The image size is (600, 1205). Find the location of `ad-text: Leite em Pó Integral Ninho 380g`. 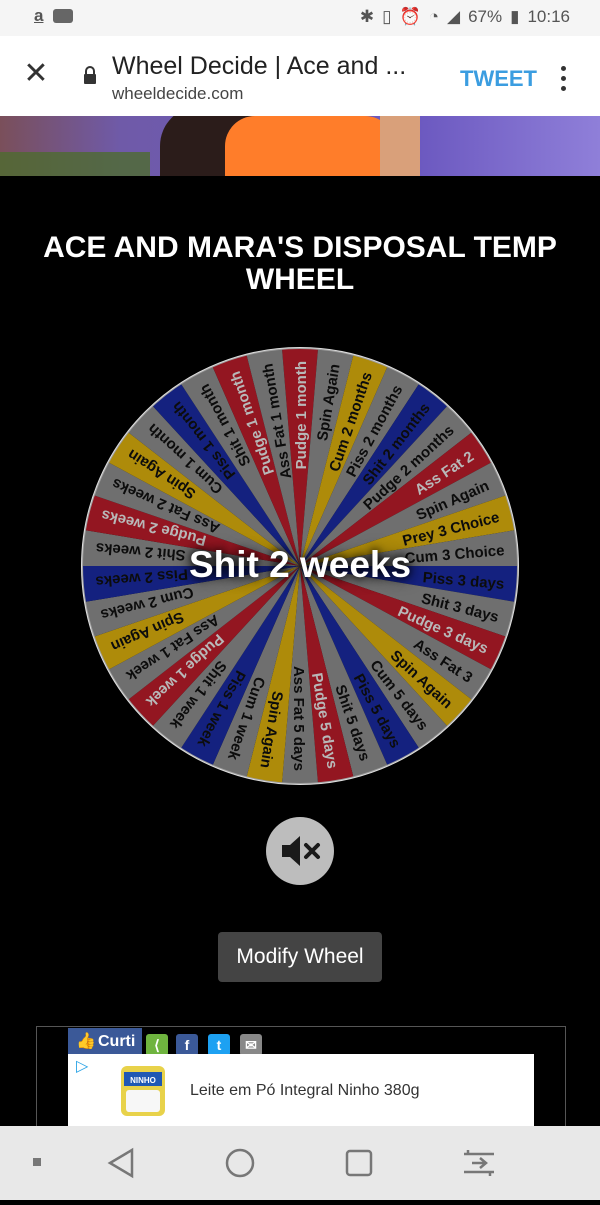

ad-text: Leite em Pó Integral Ninho 380g is located at coordinates (305, 1090).